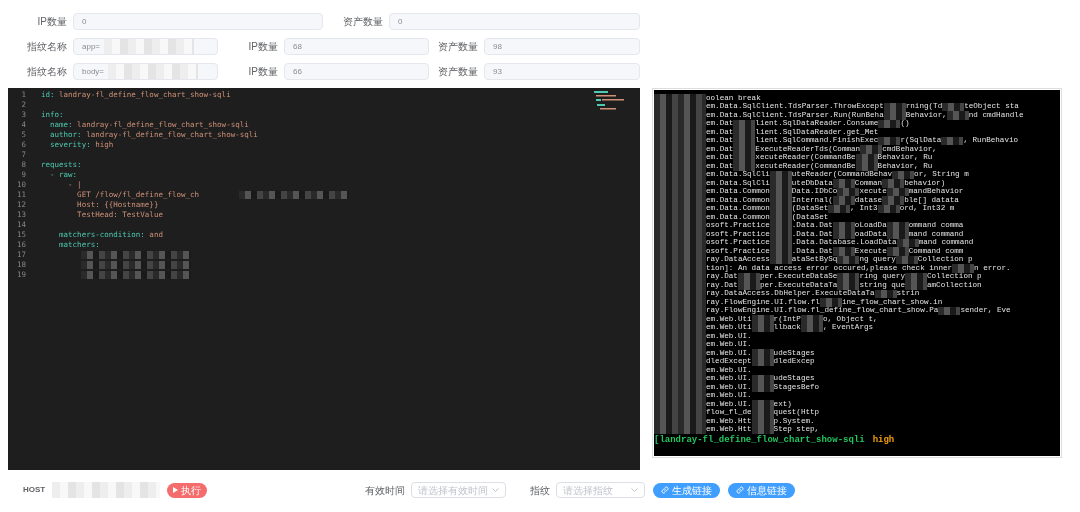  What do you see at coordinates (562, 71) in the screenshot?
I see `input-field: 93` at bounding box center [562, 71].